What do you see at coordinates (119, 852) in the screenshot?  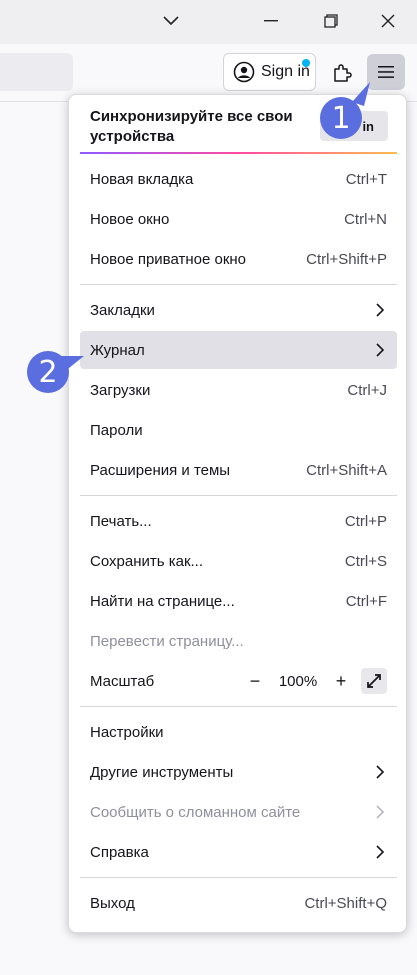 I see `menu-item-label: Справка` at bounding box center [119, 852].